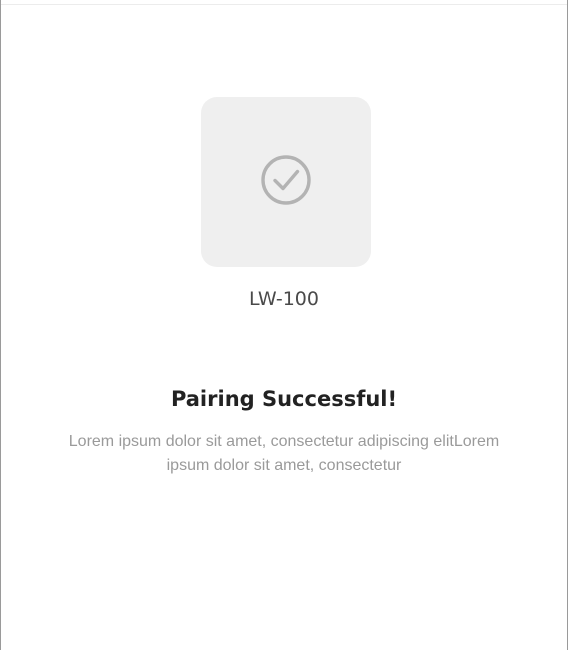  I want to click on top-divider, so click(284, 4).